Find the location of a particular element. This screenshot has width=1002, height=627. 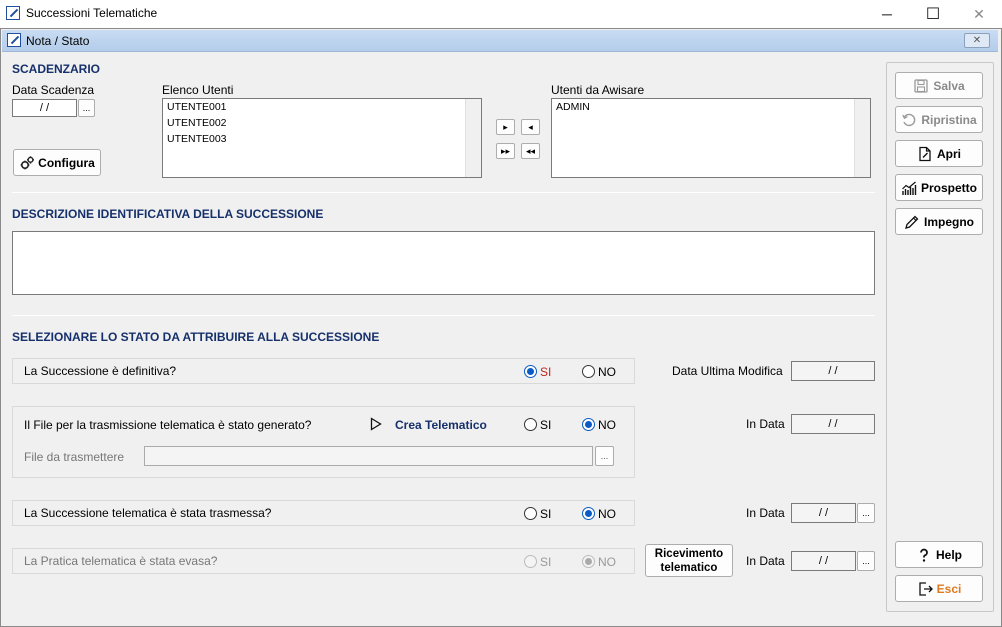

gears-icon is located at coordinates (27, 163).